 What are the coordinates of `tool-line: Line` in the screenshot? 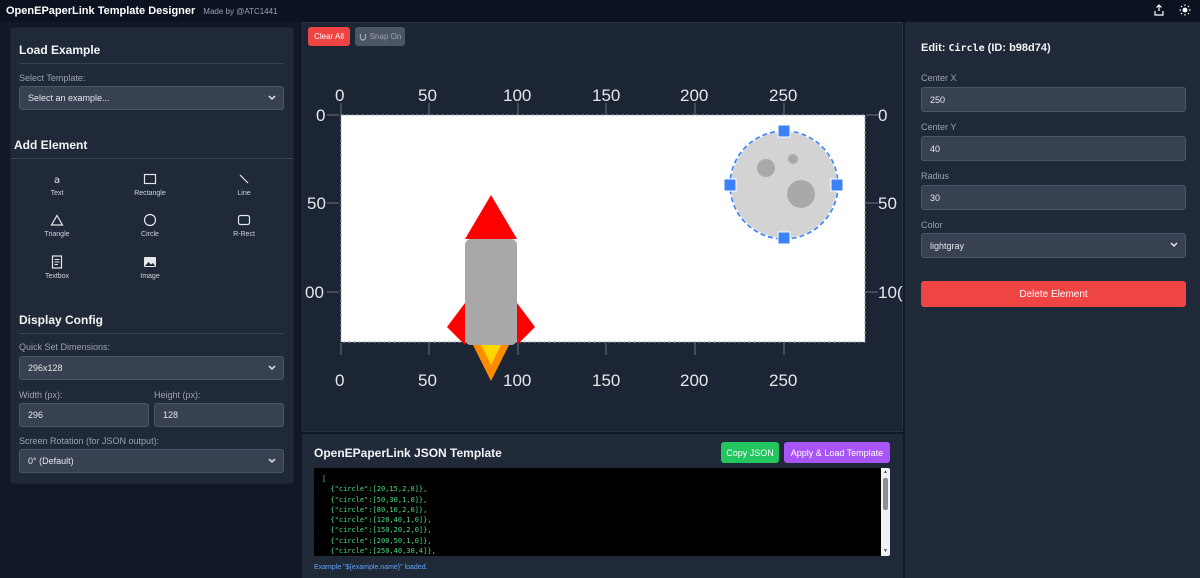 It's located at (244, 188).